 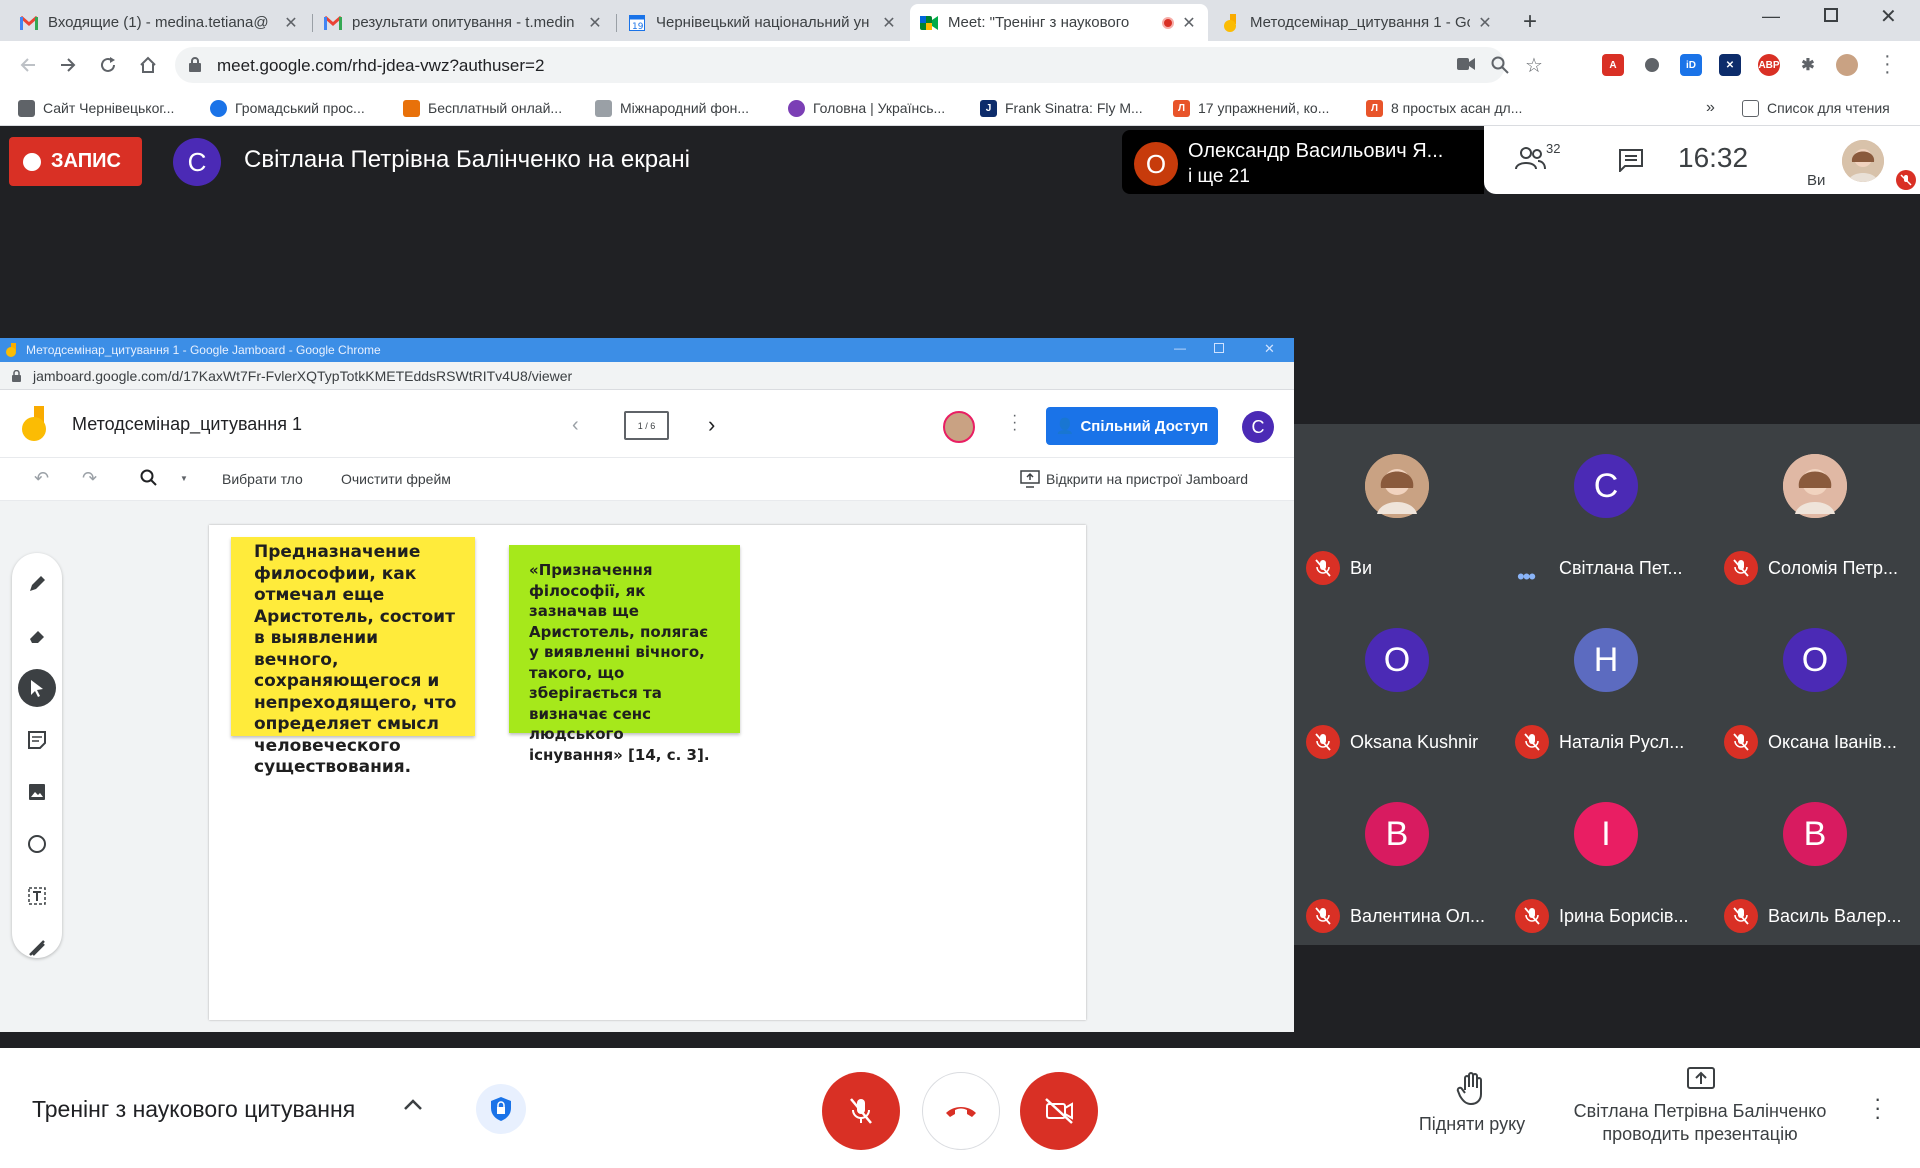 What do you see at coordinates (1631, 160) in the screenshot?
I see `chat-icon` at bounding box center [1631, 160].